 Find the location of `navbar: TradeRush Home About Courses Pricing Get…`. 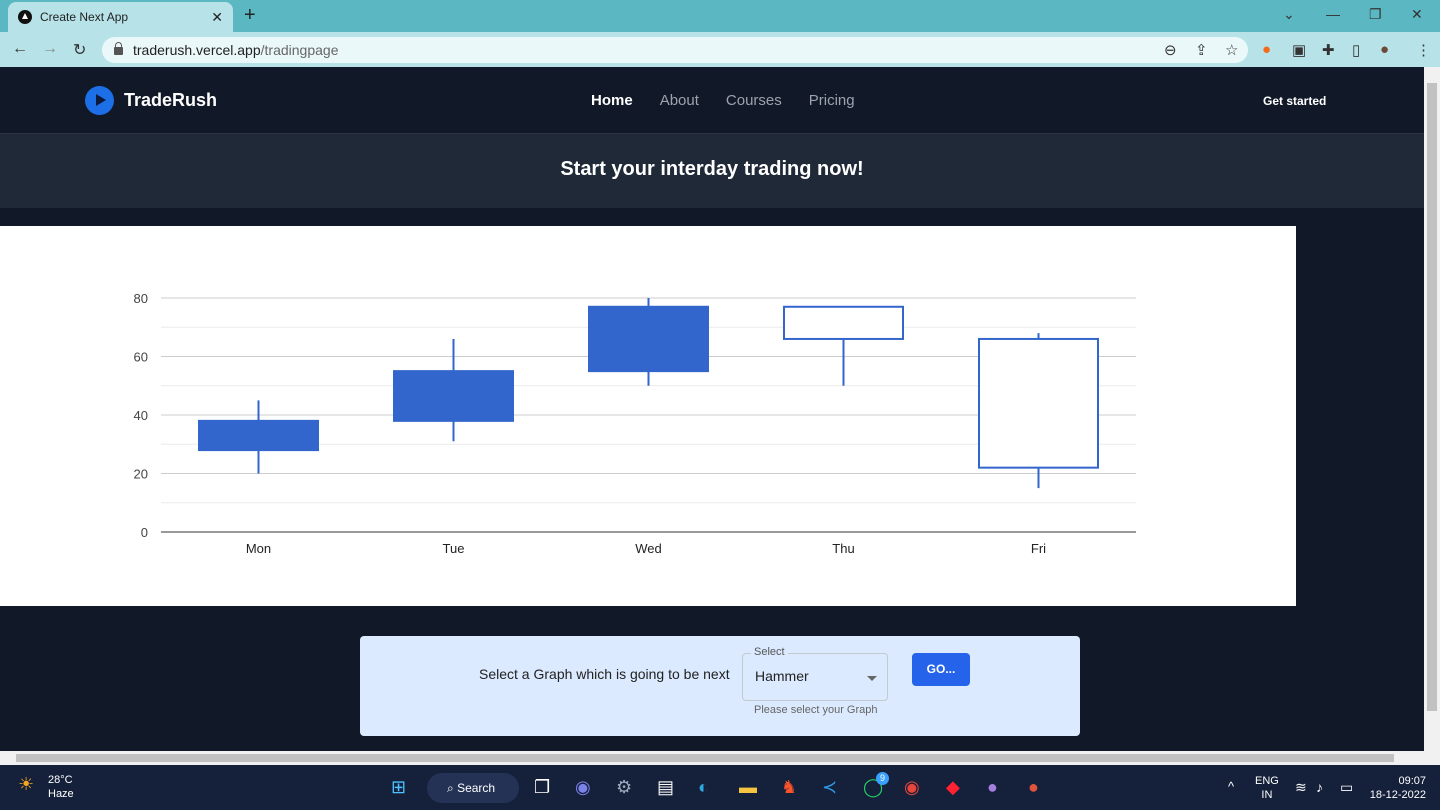

navbar: TradeRush Home About Courses Pricing Get… is located at coordinates (712, 100).